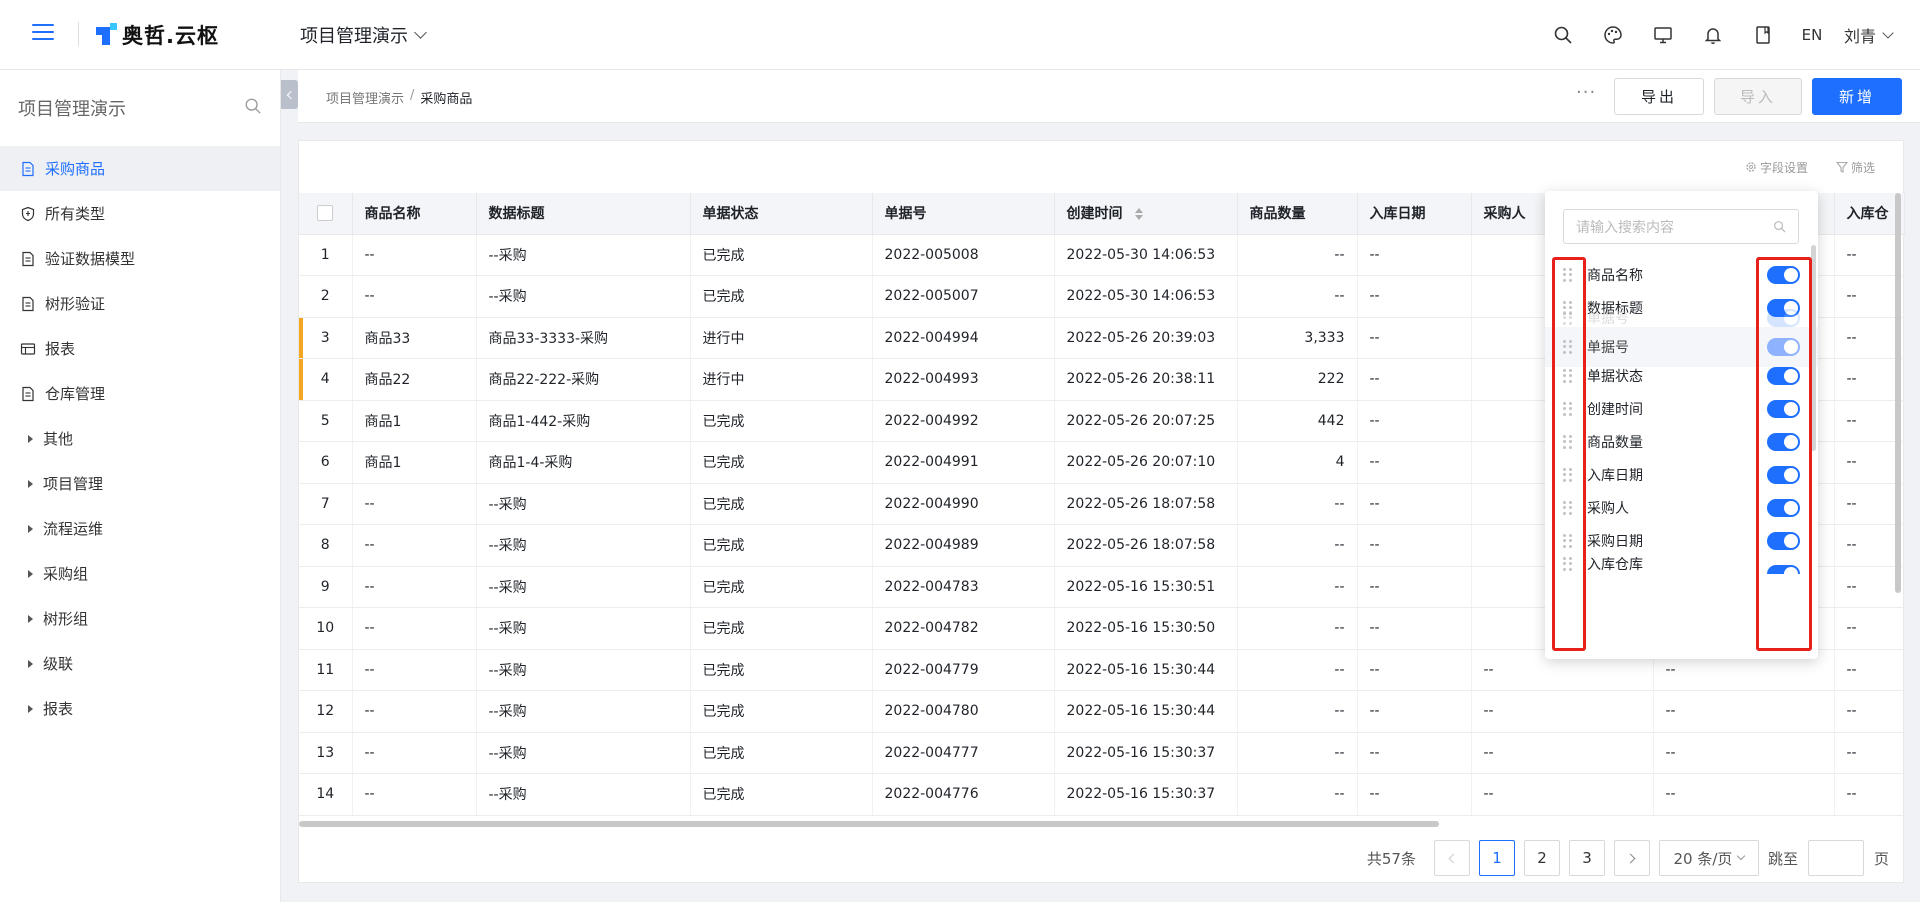  I want to click on caret-right-icon, so click(30, 528).